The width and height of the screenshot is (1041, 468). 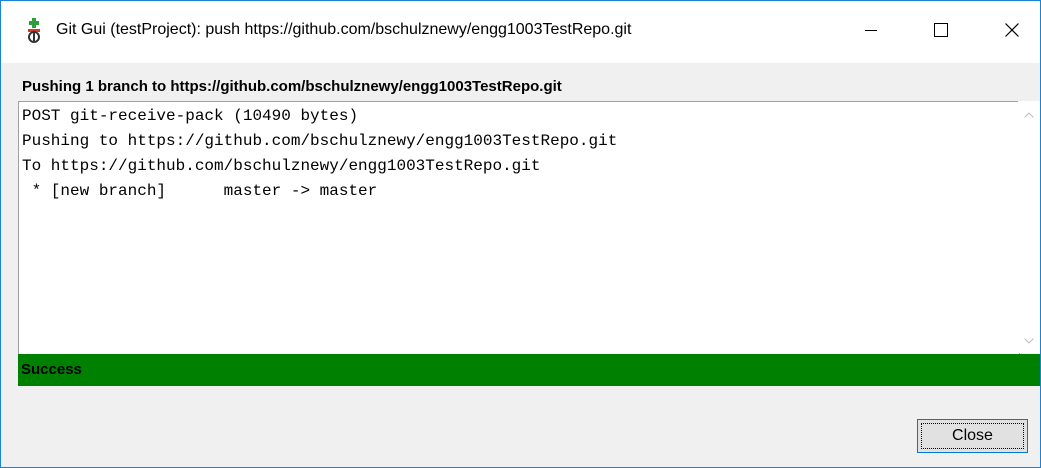 I want to click on maximize-button, so click(x=941, y=32).